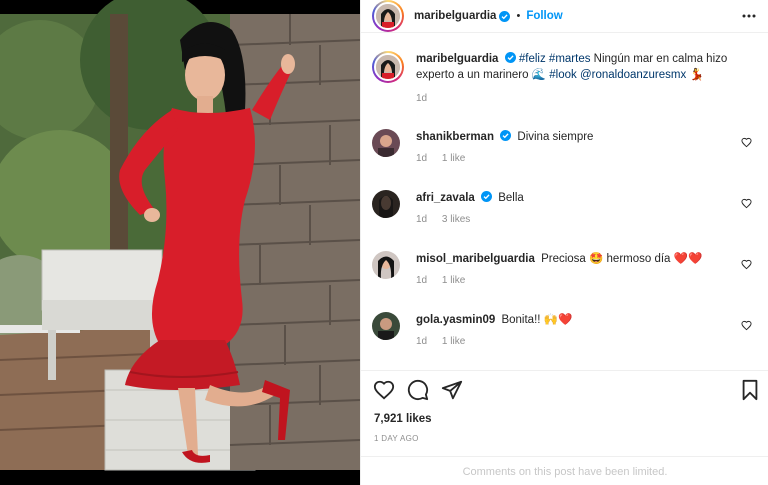 This screenshot has width=768, height=485. Describe the element at coordinates (696, 75) in the screenshot. I see `dancer-emoji: 💃` at that location.